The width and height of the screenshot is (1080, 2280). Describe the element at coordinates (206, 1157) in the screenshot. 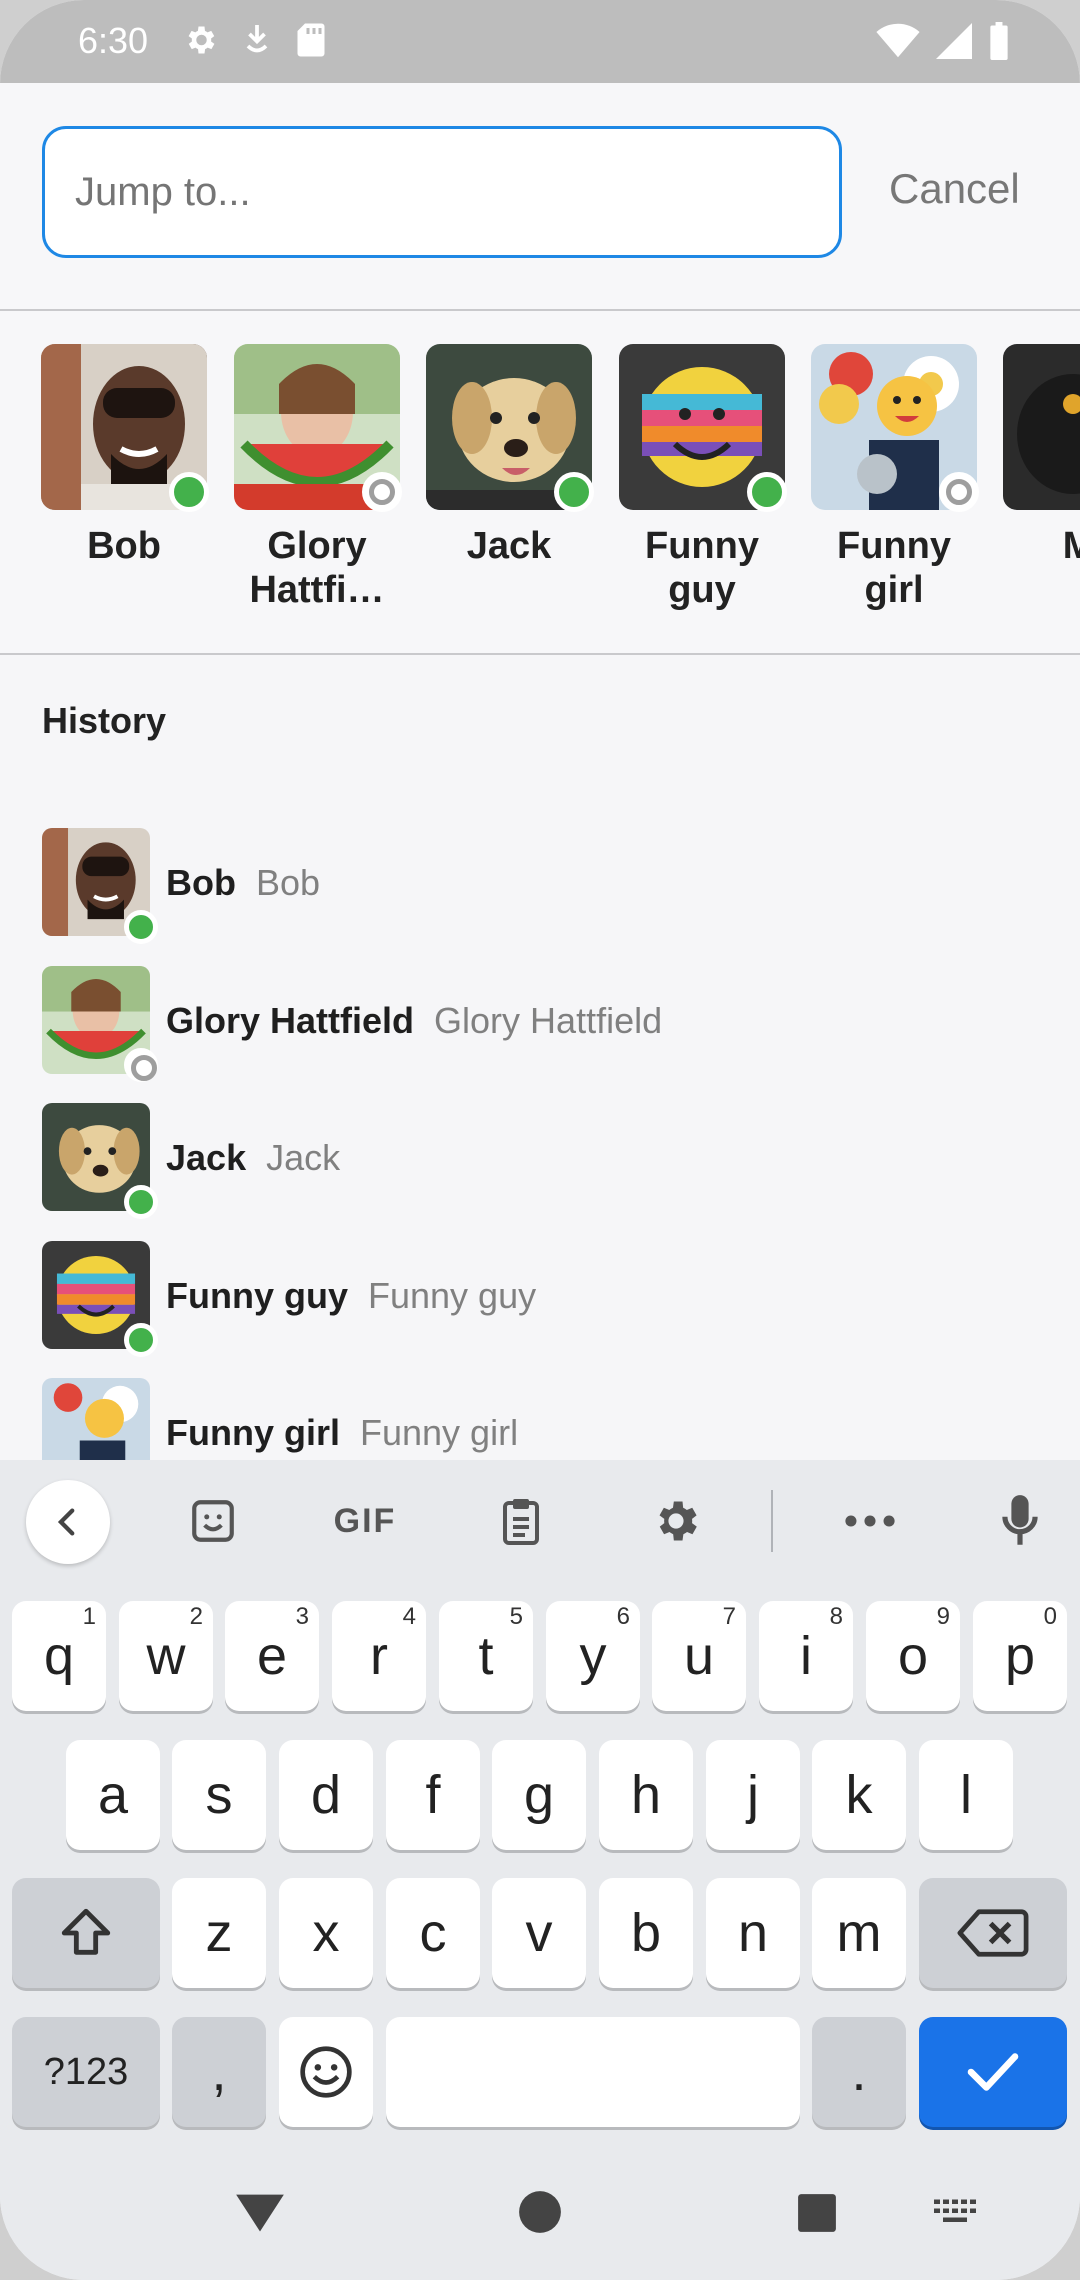

I see `history-name-label: Jack` at that location.